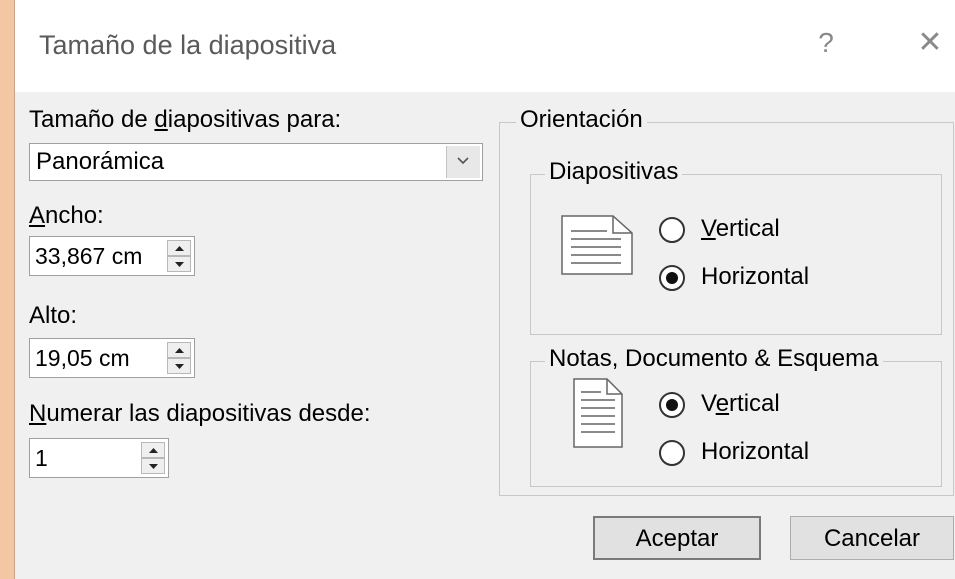  I want to click on slide-size-label: Tamaño de diapositivas para:, so click(185, 120).